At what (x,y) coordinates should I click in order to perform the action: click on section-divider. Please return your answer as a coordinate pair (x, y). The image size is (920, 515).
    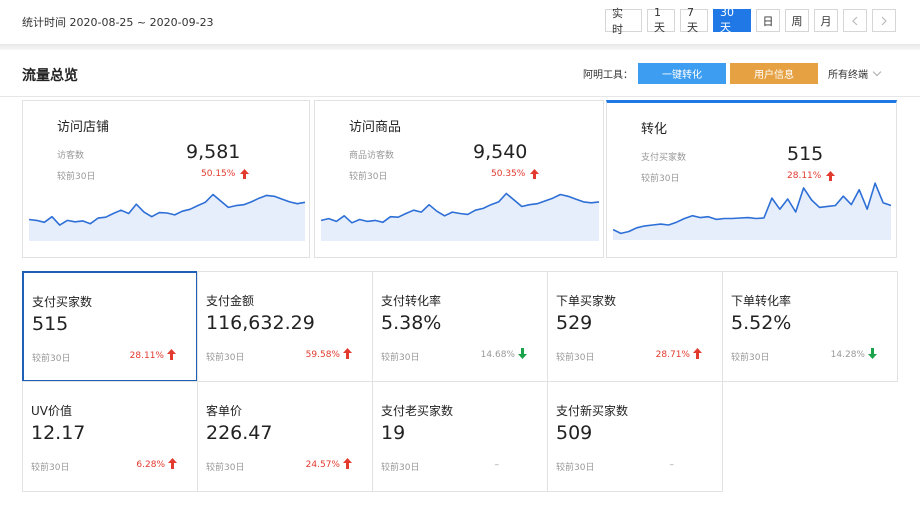
    Looking at the image, I should click on (460, 96).